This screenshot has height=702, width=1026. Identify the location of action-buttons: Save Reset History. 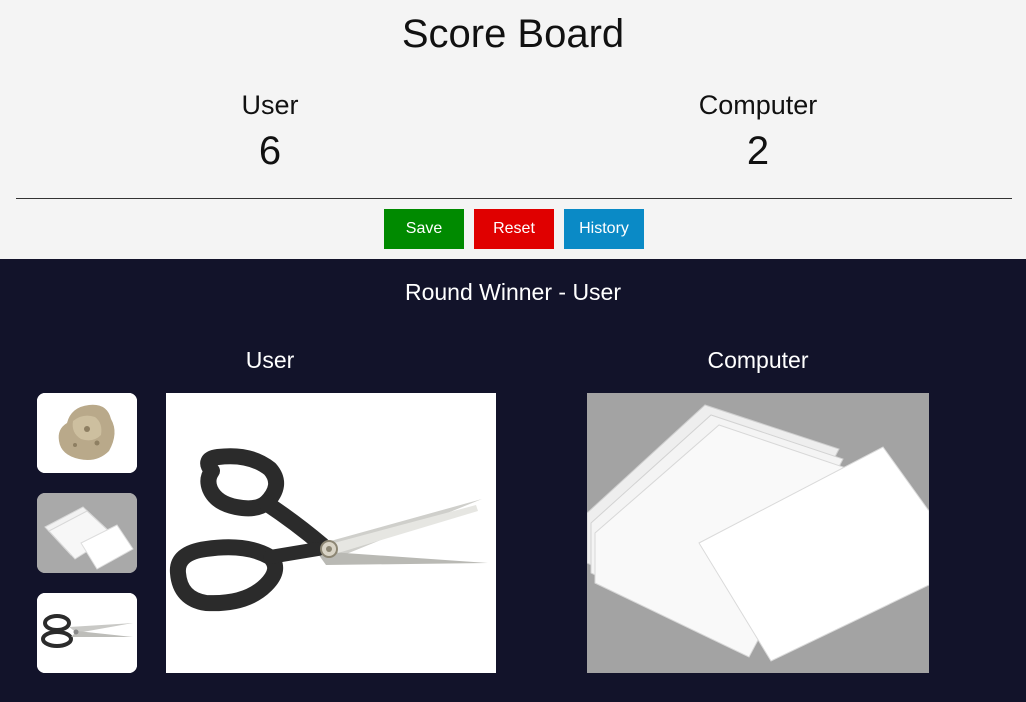
(514, 229).